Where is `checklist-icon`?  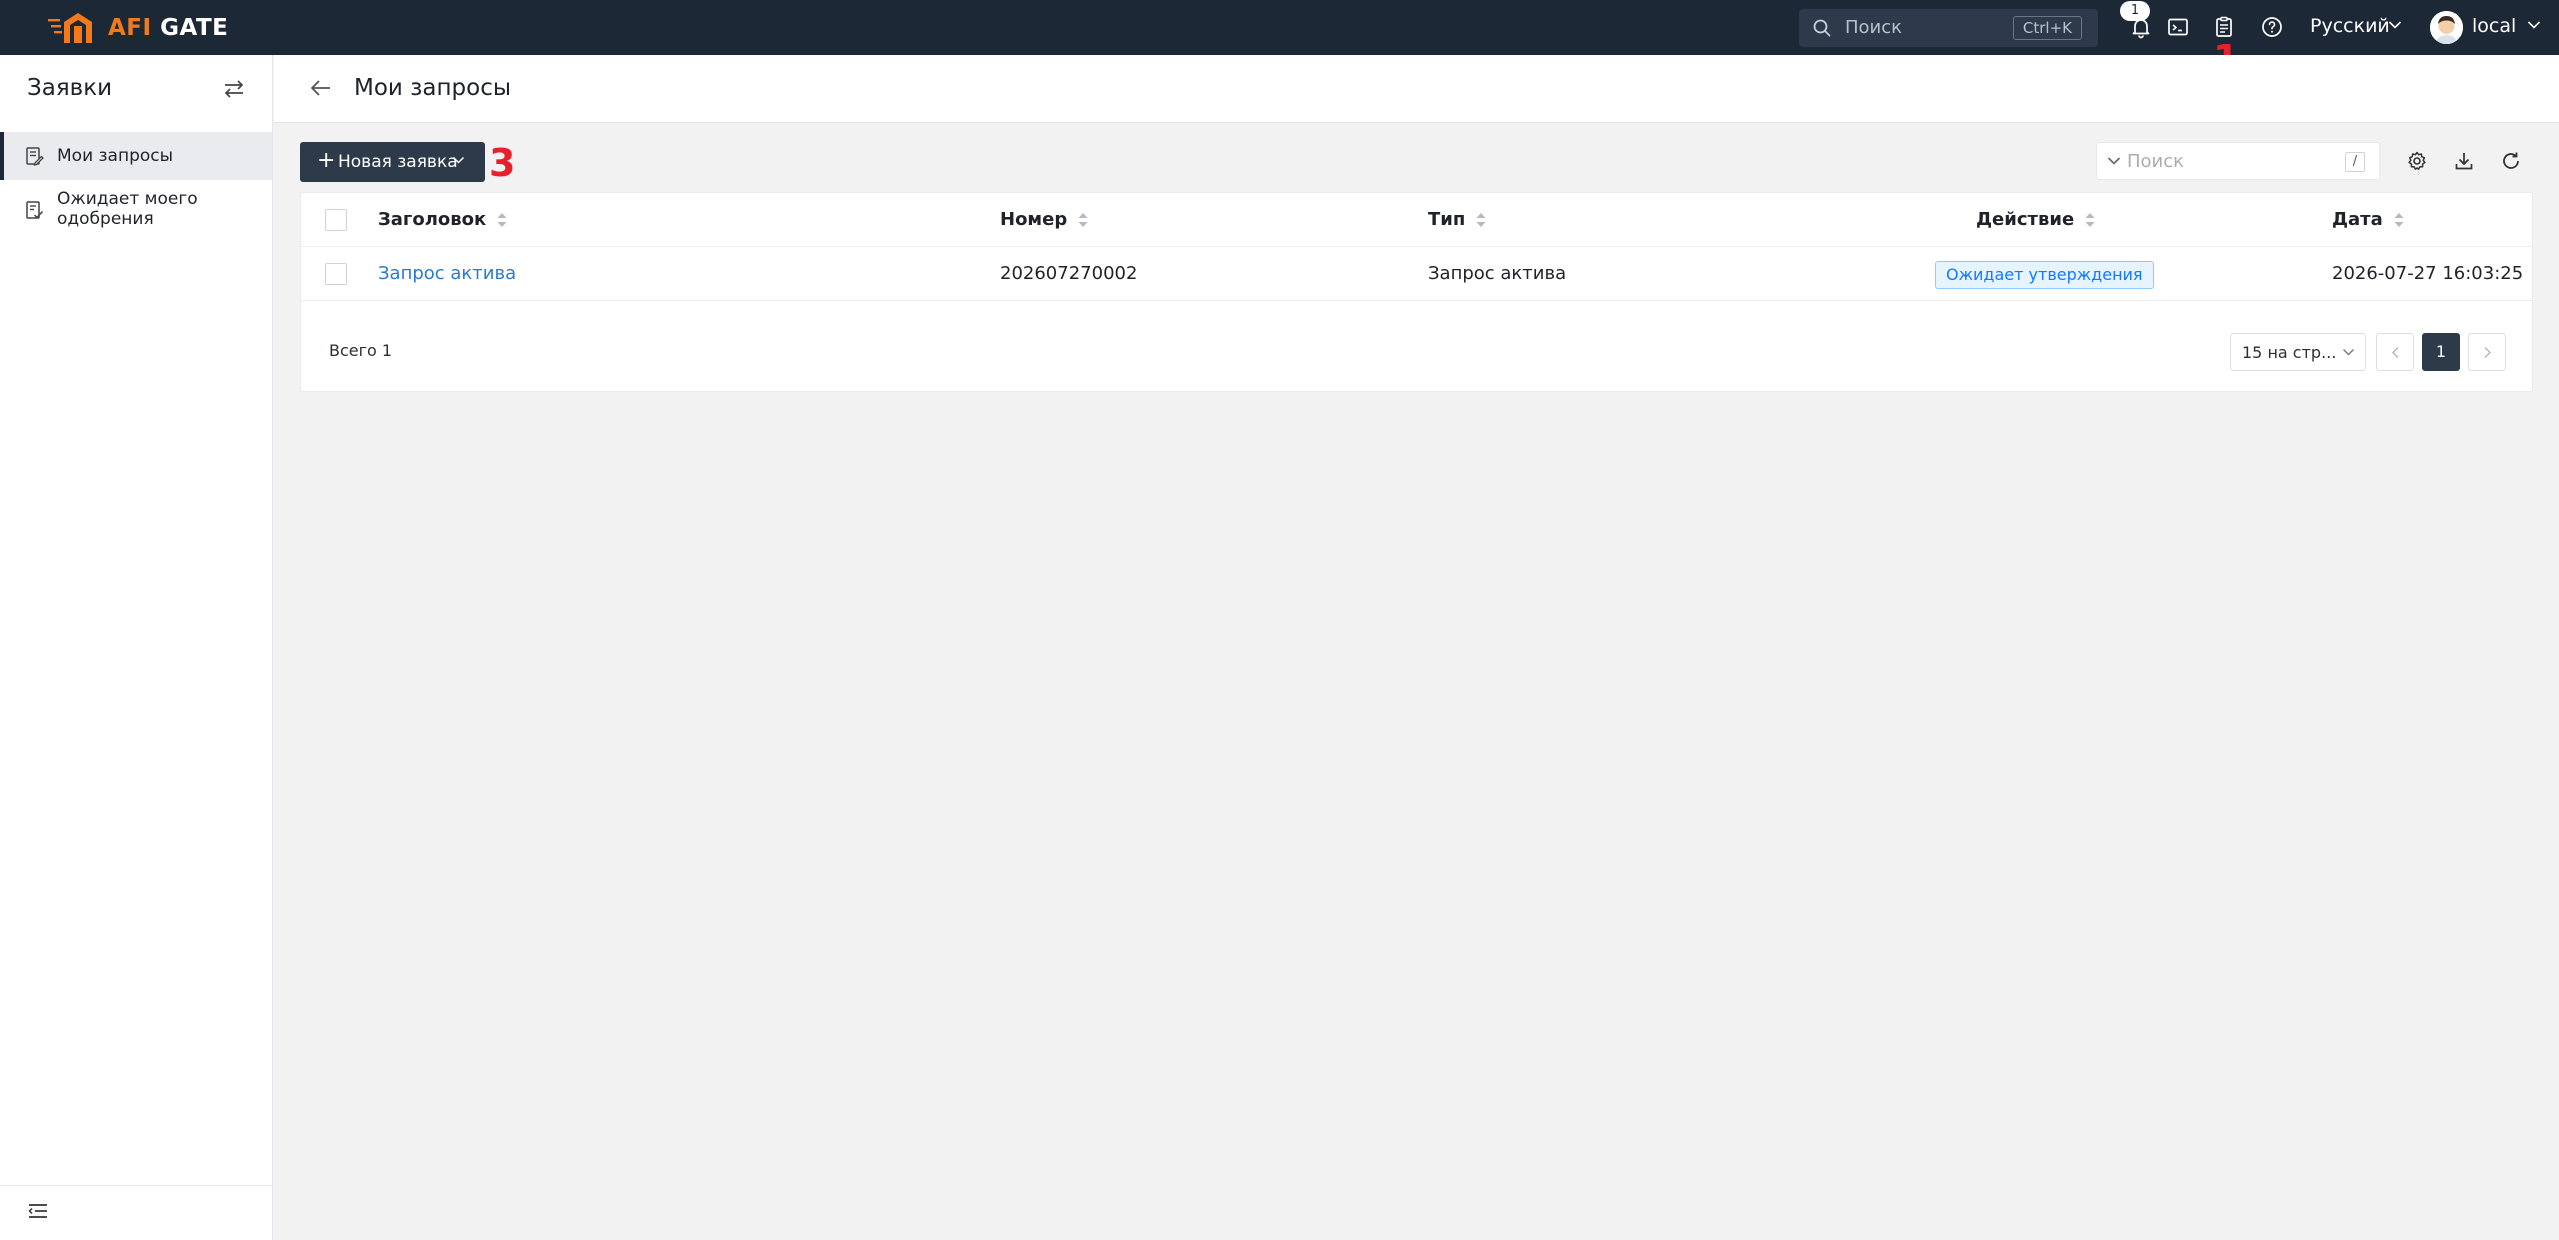 checklist-icon is located at coordinates (35, 210).